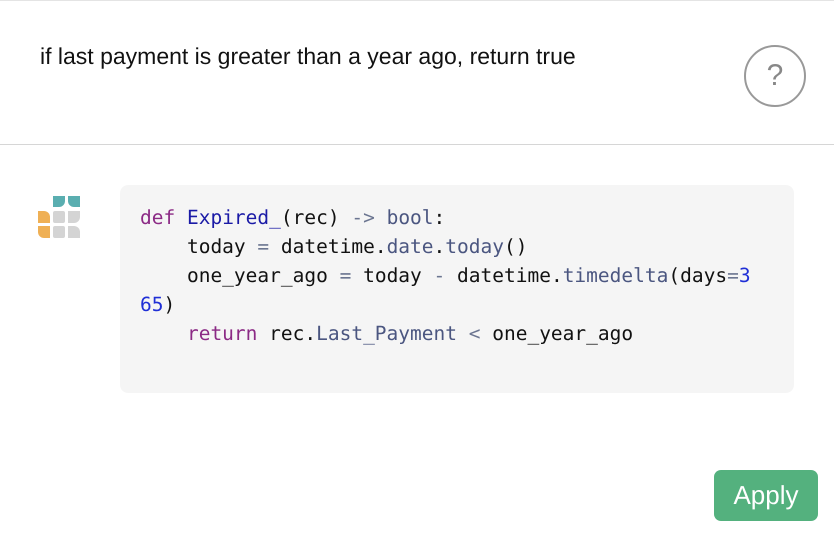 This screenshot has height=540, width=834. What do you see at coordinates (59, 217) in the screenshot?
I see `logo-icon` at bounding box center [59, 217].